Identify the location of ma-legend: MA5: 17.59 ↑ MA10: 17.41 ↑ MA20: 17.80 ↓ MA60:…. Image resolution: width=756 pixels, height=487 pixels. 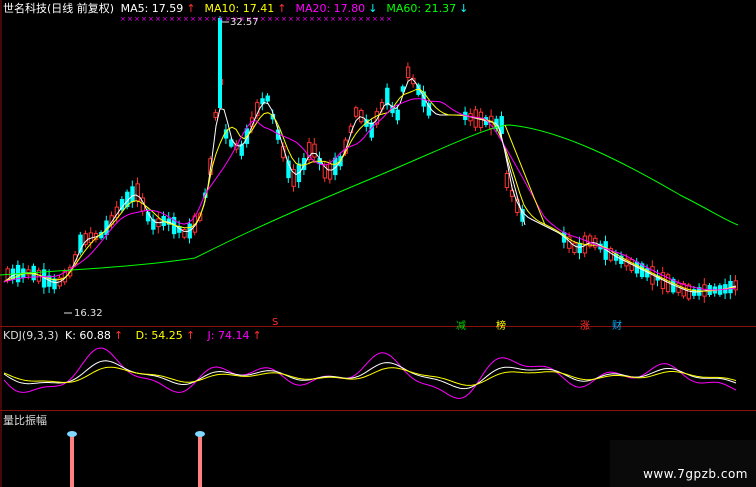
(299, 8).